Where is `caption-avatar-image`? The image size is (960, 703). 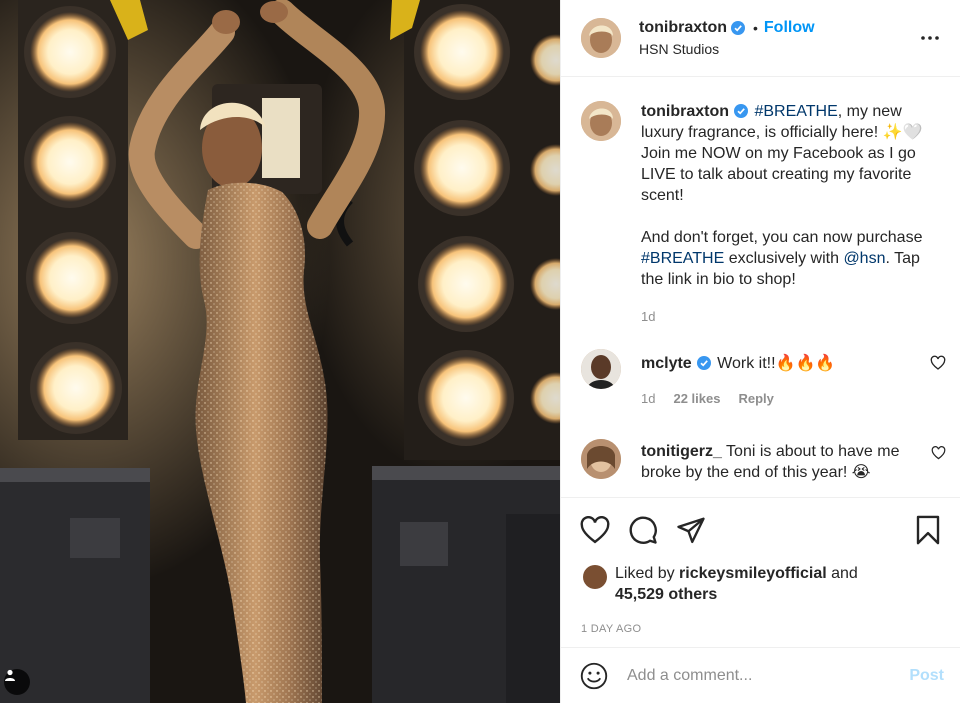 caption-avatar-image is located at coordinates (601, 121).